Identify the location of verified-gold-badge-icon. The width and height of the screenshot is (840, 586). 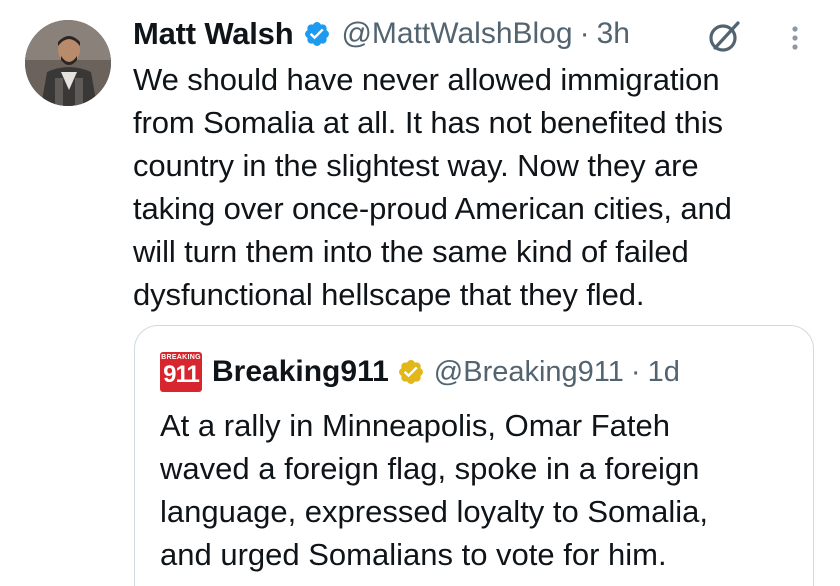
(411, 372).